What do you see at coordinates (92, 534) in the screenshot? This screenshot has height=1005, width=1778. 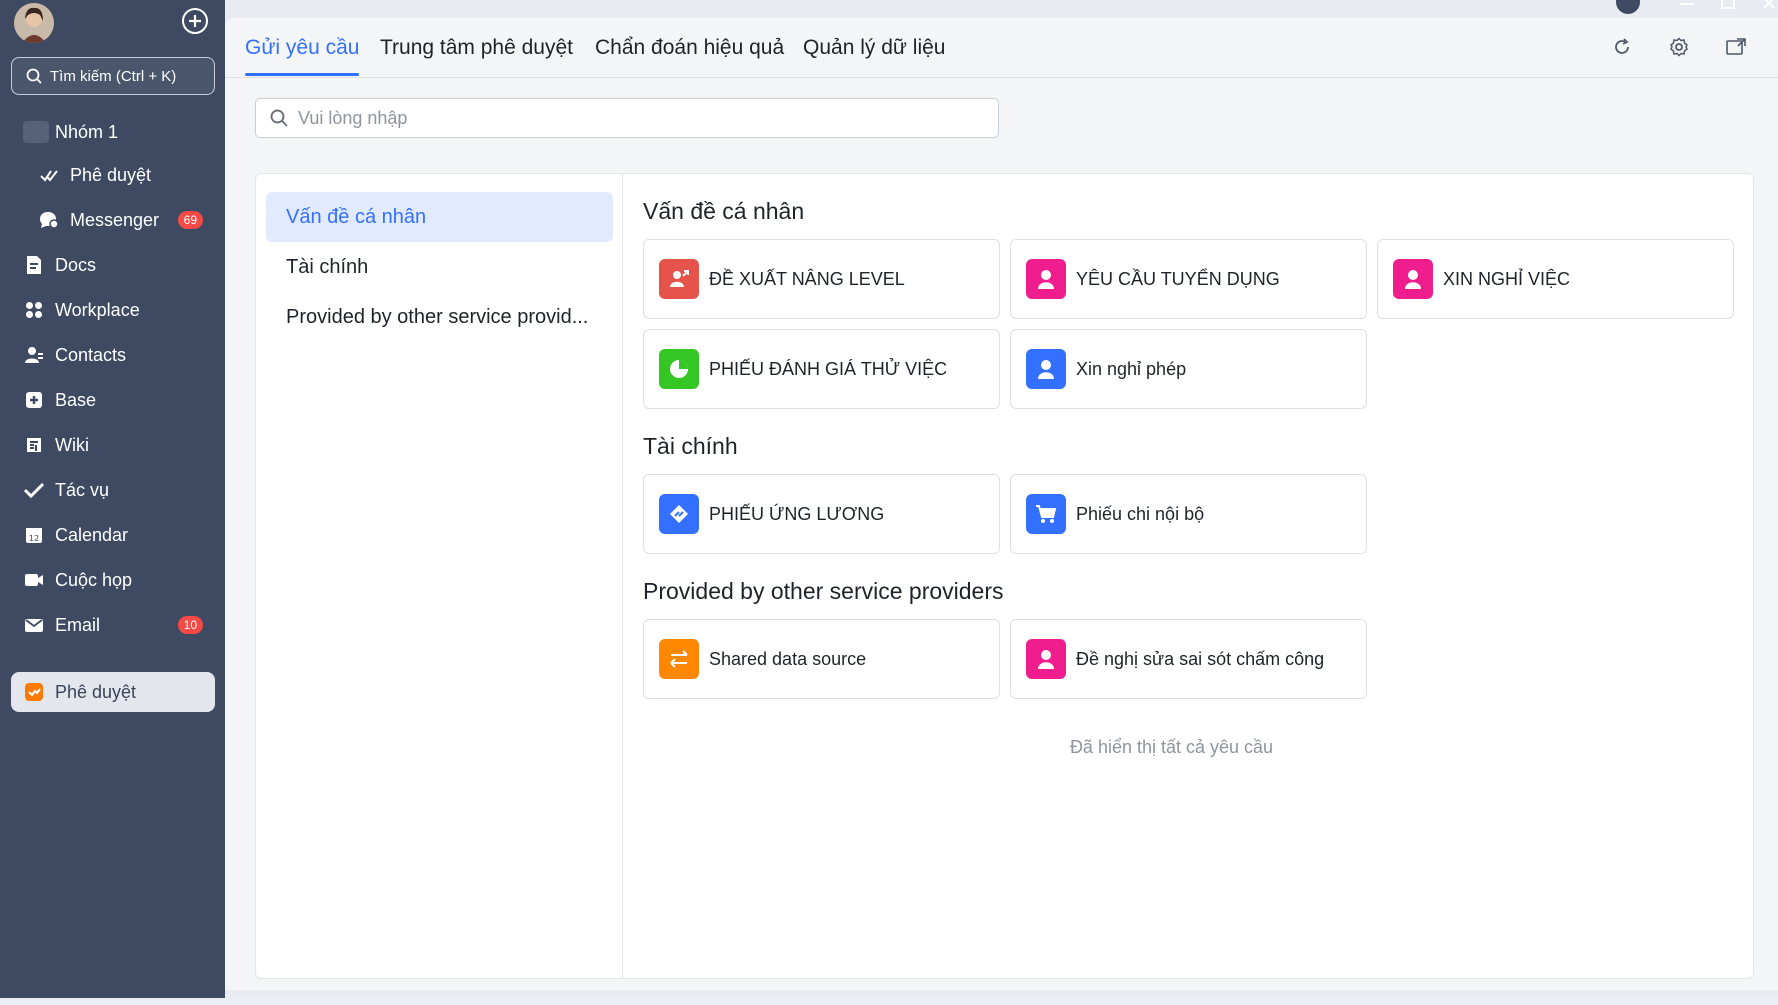 I see `sidebar-item-label: Calendar` at bounding box center [92, 534].